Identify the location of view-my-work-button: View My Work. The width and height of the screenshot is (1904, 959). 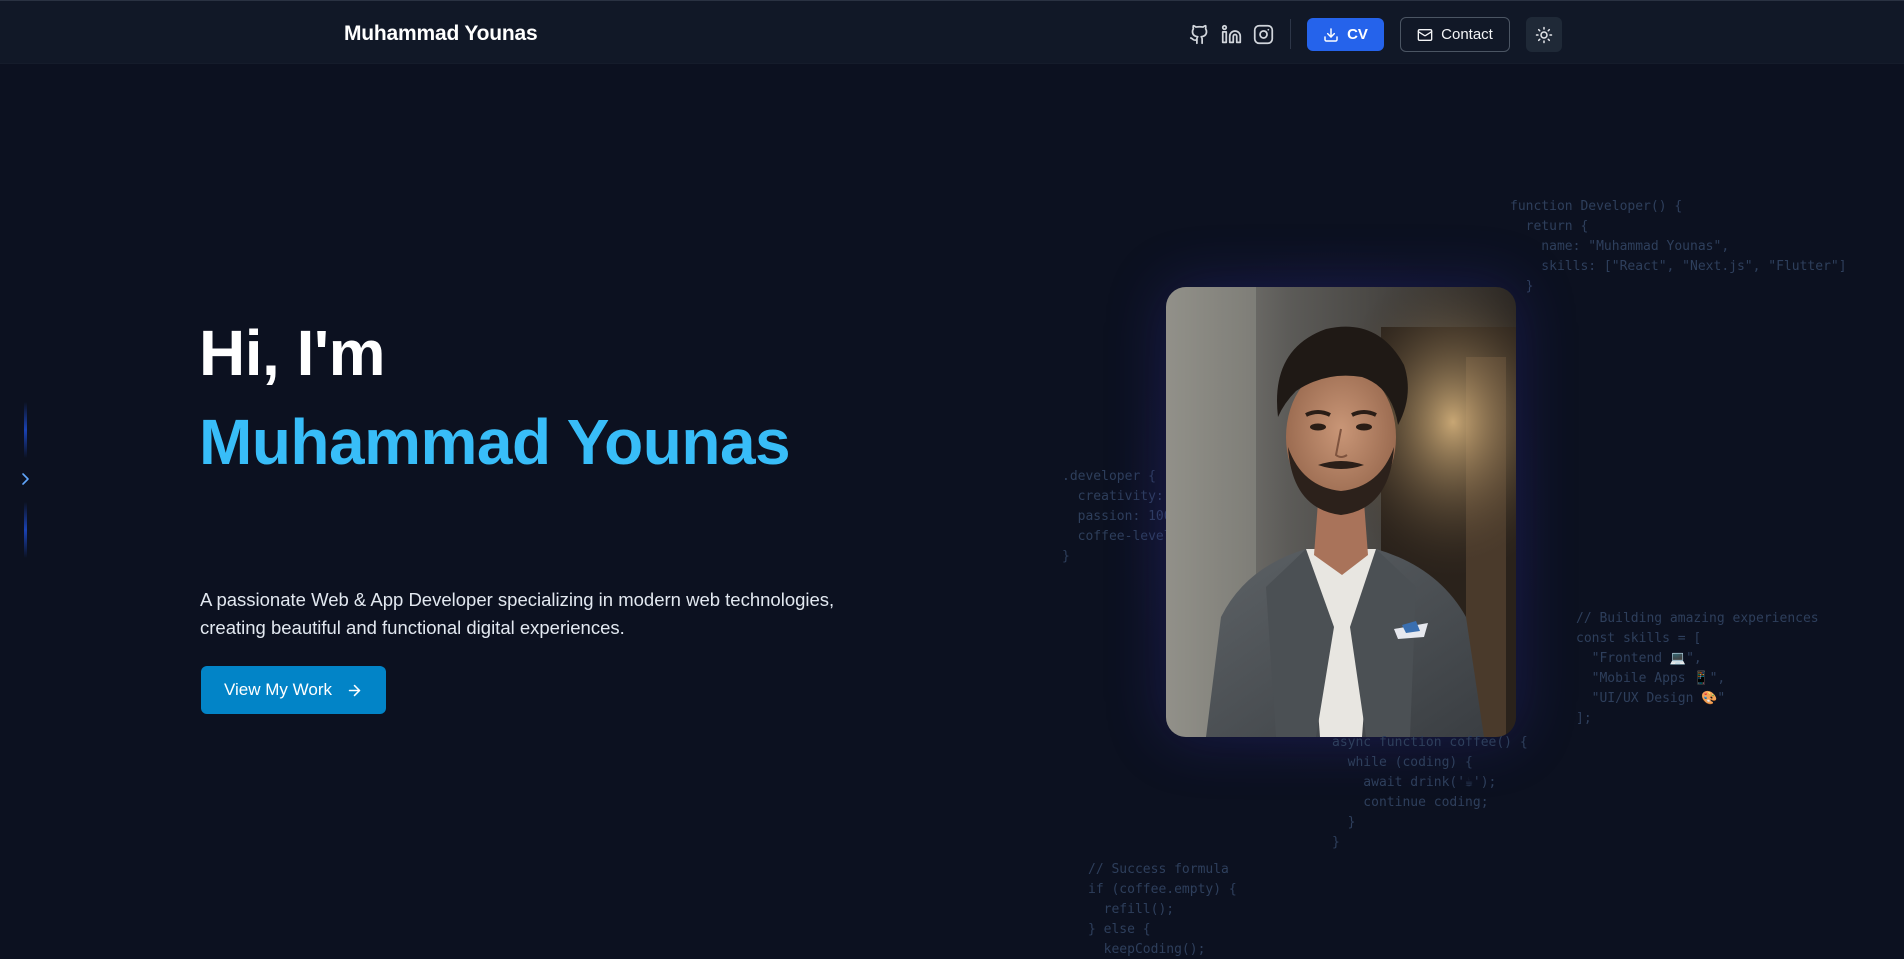
(293, 690).